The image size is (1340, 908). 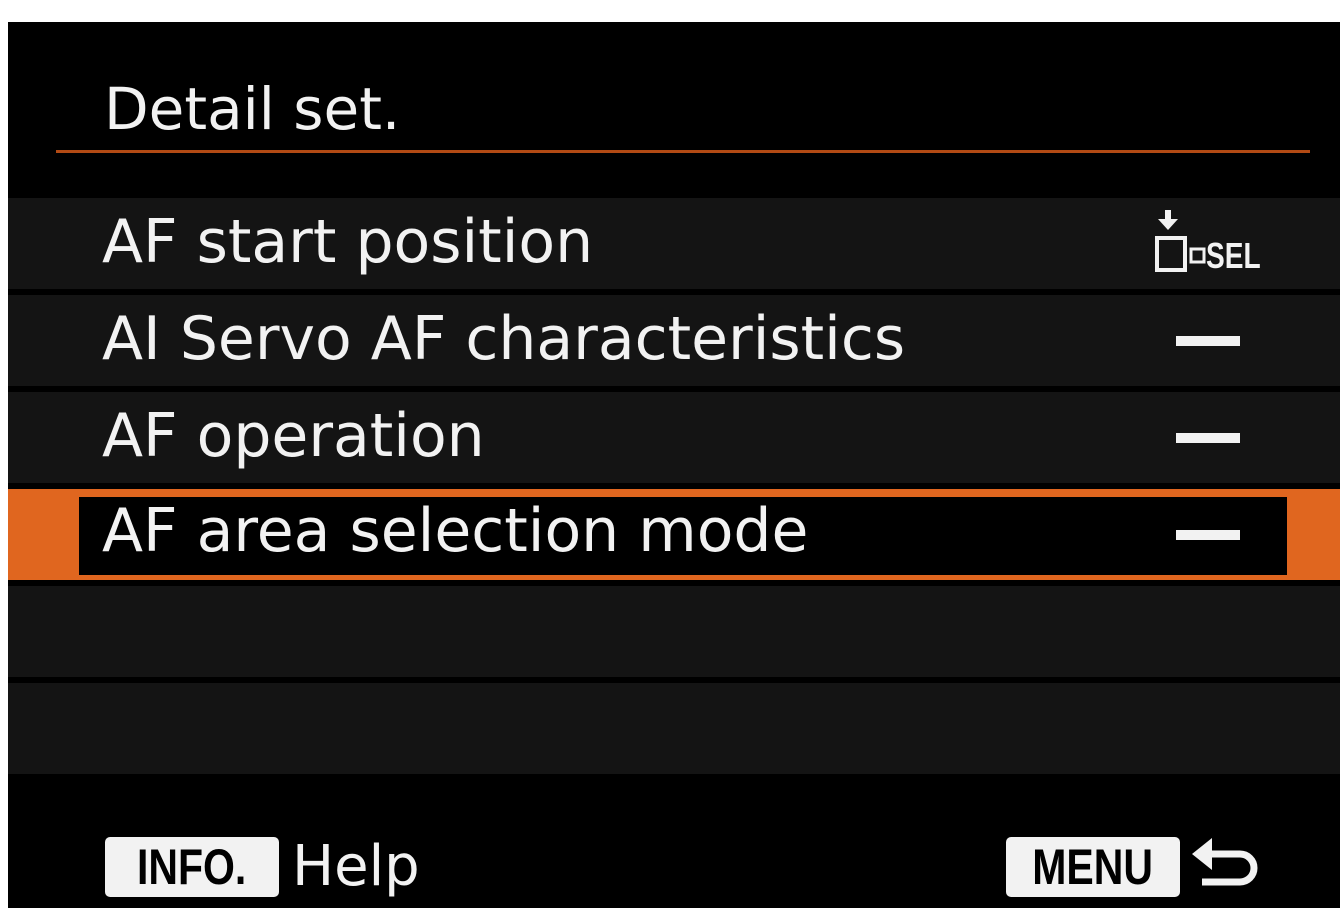 I want to click on menu-row-label: AI Servo AF characteristics, so click(x=504, y=339).